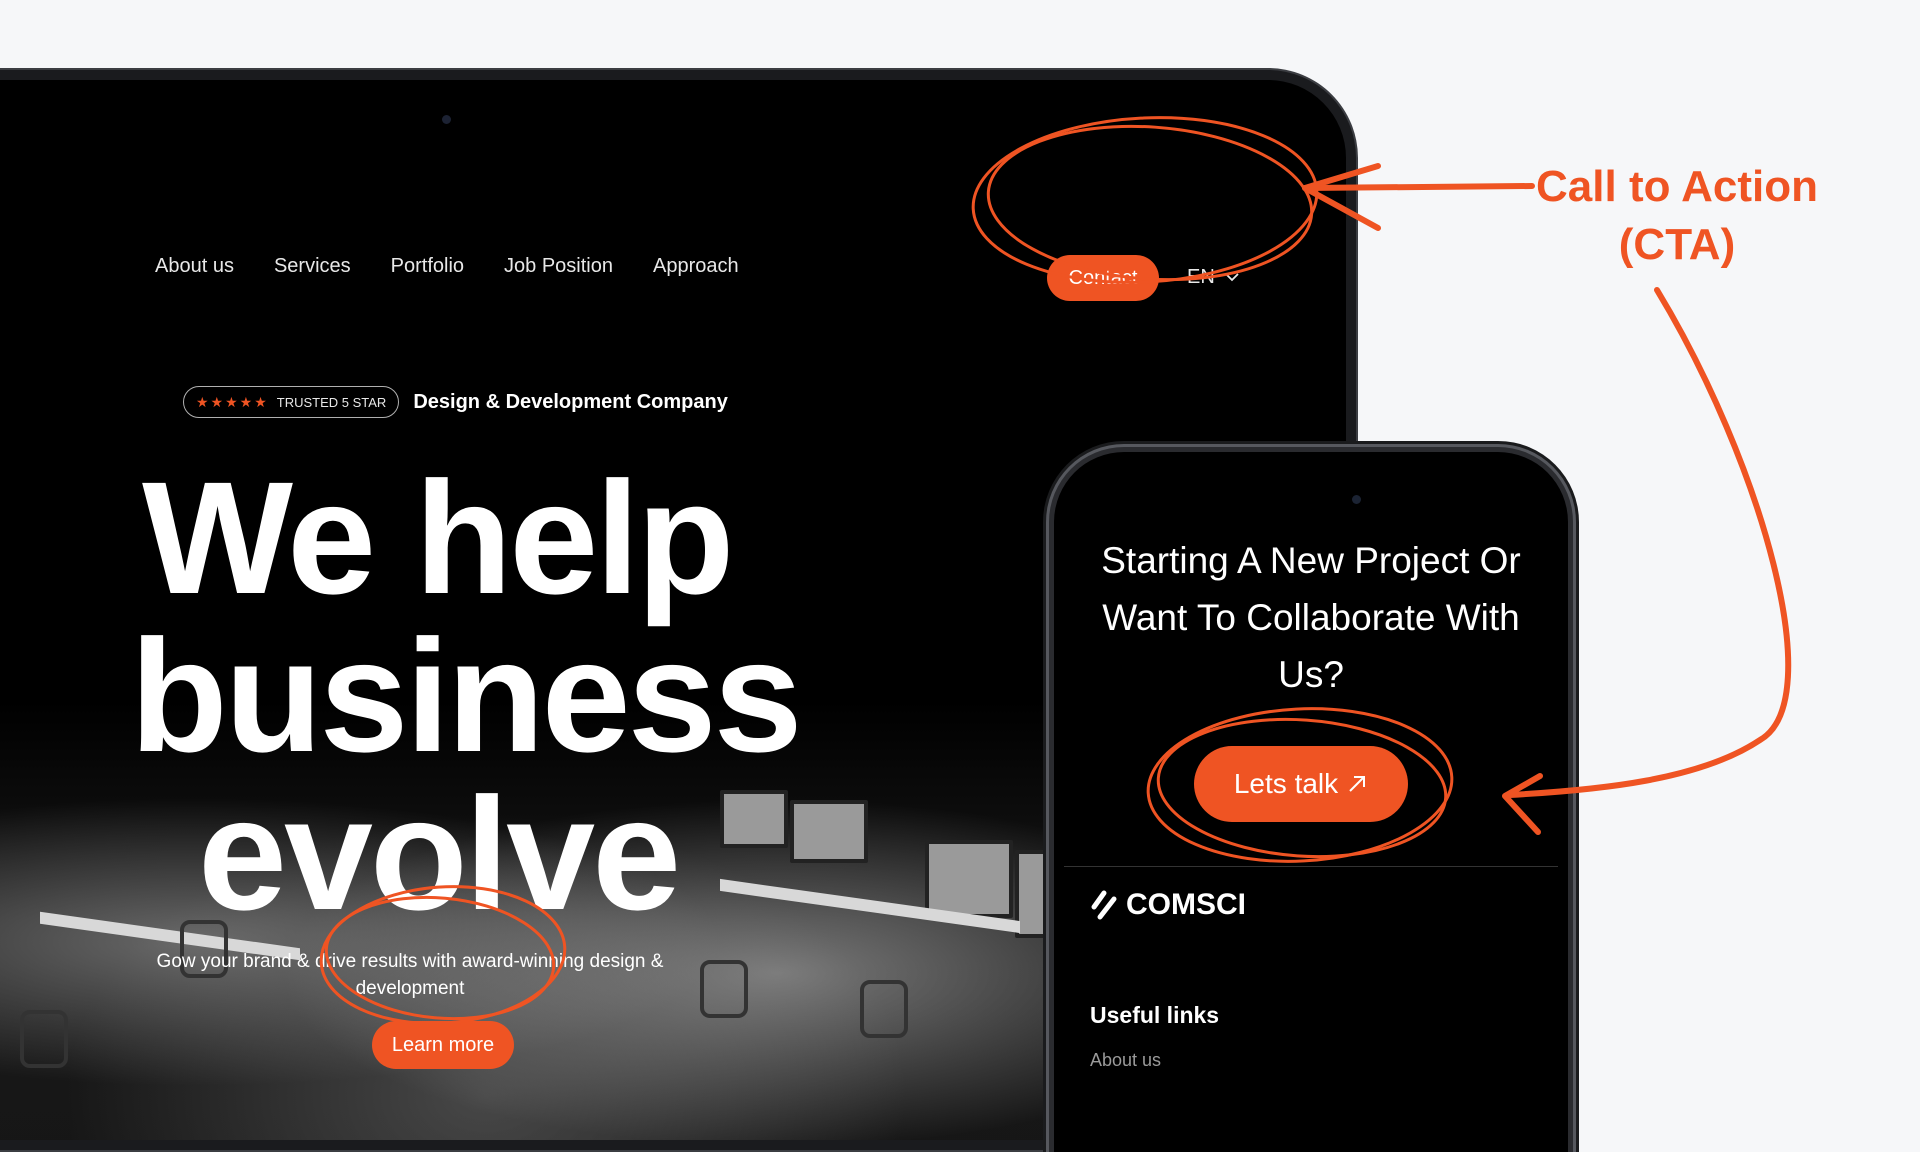 This screenshot has width=1920, height=1152. I want to click on cta-annotation-line-2: (CTA), so click(1677, 244).